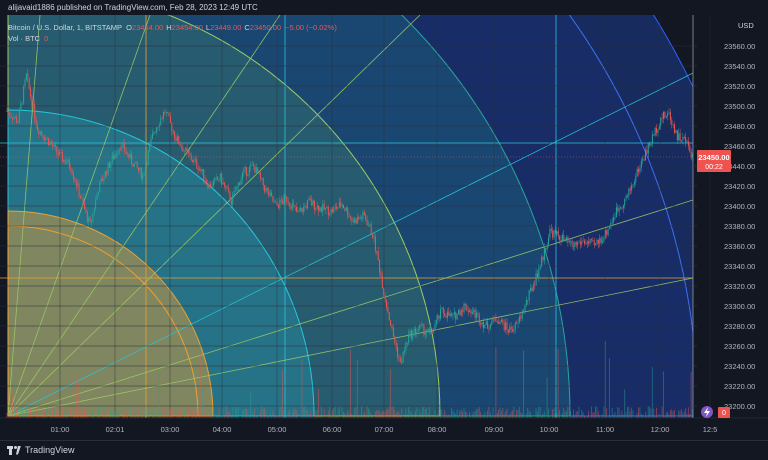 The image size is (768, 460). What do you see at coordinates (41, 450) in the screenshot?
I see `tradingview-logo: TradingView` at bounding box center [41, 450].